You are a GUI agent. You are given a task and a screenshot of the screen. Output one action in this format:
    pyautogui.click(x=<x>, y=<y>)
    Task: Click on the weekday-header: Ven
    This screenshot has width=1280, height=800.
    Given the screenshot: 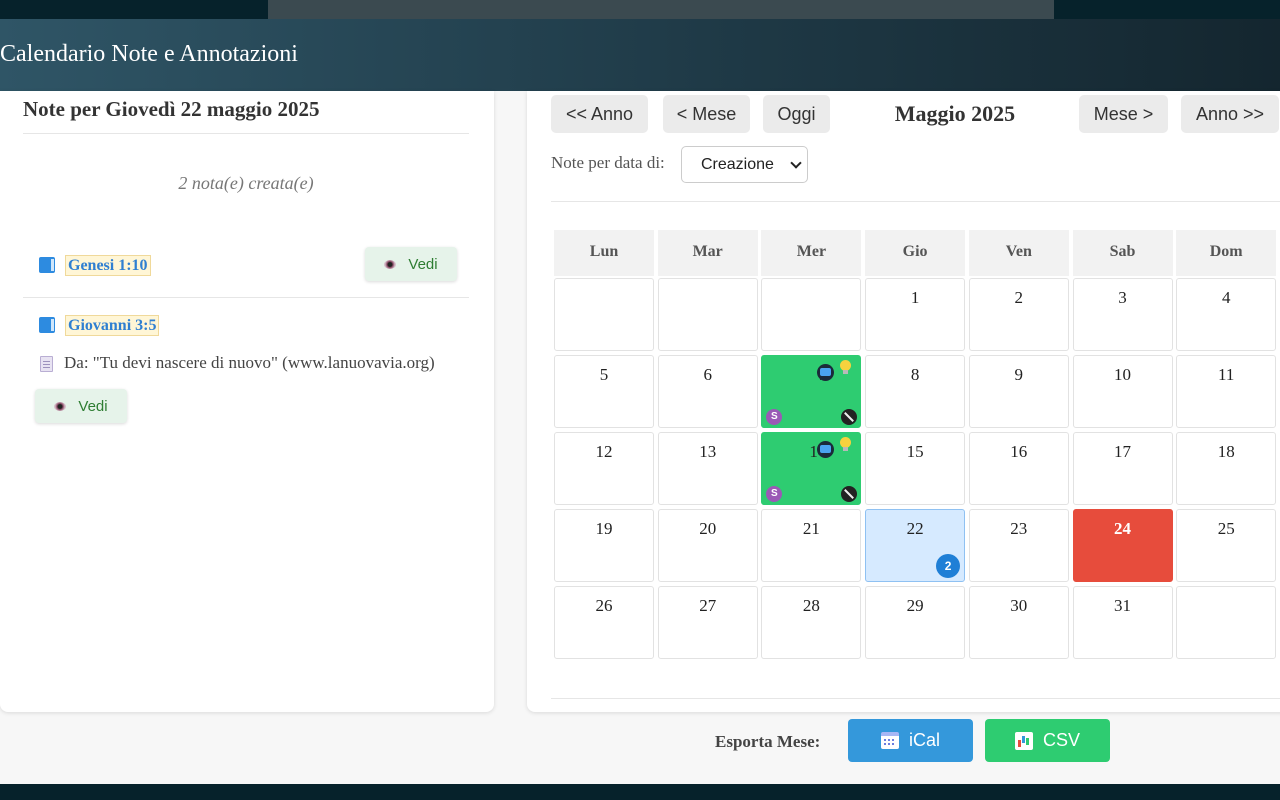 What is the action you would take?
    pyautogui.click(x=1018, y=253)
    